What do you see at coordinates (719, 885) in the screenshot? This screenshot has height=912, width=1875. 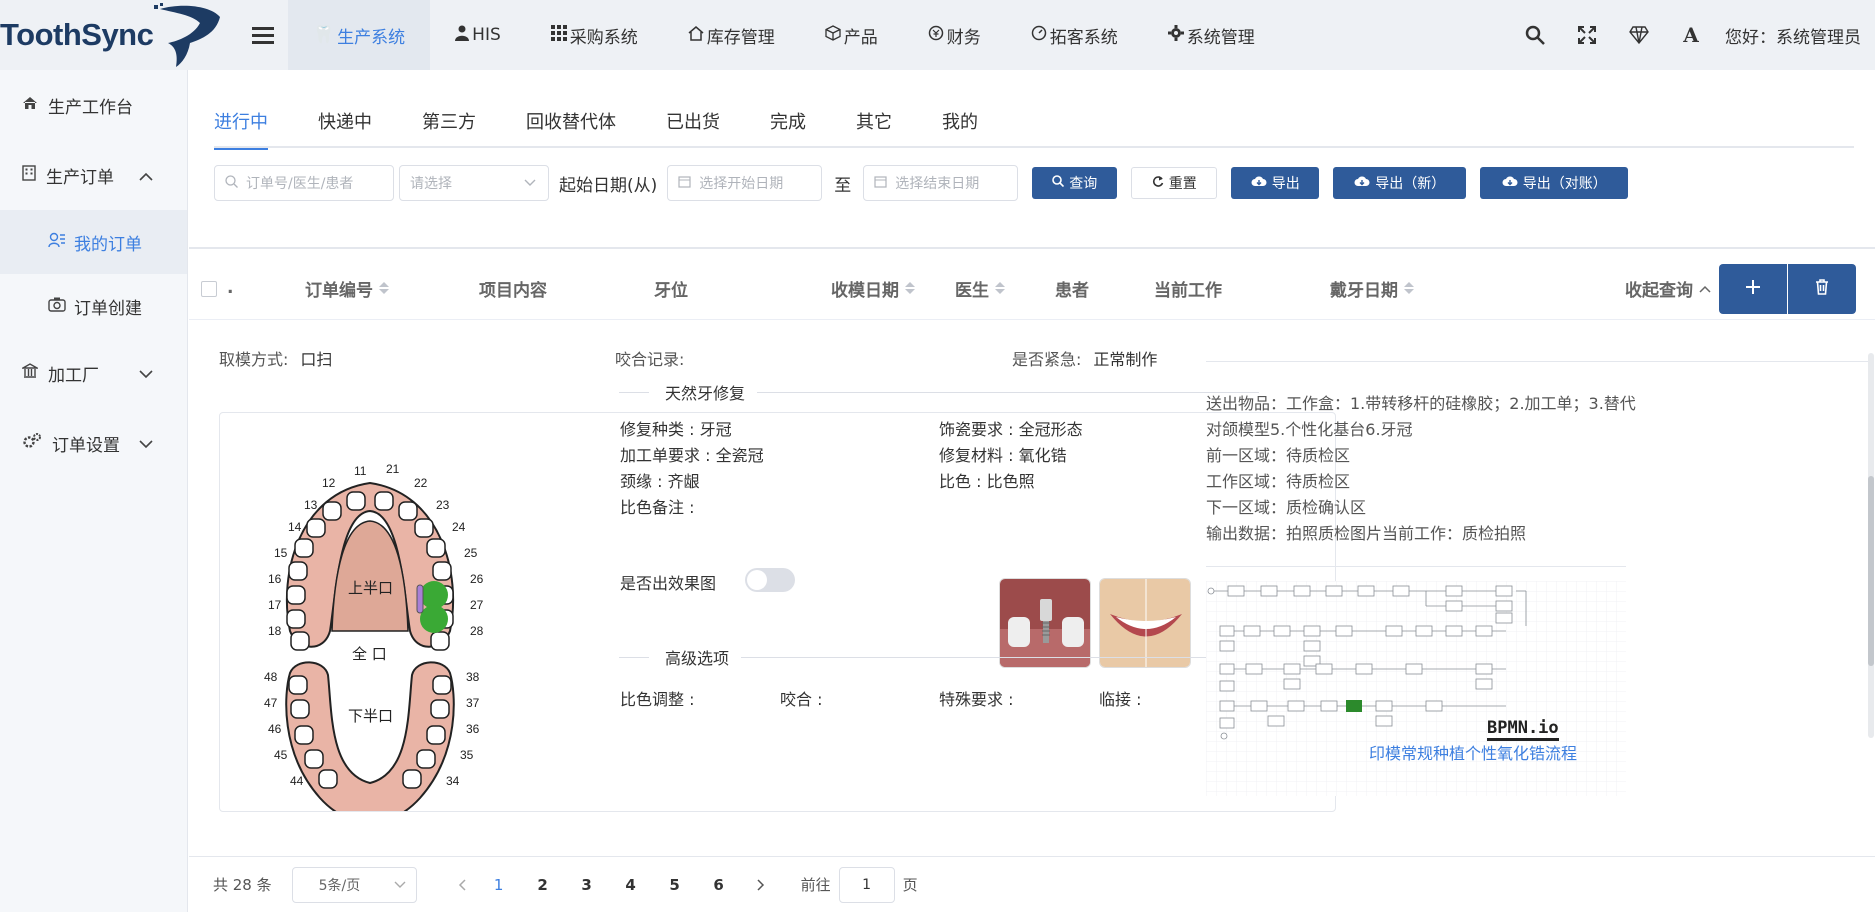 I see `page-6: 6` at bounding box center [719, 885].